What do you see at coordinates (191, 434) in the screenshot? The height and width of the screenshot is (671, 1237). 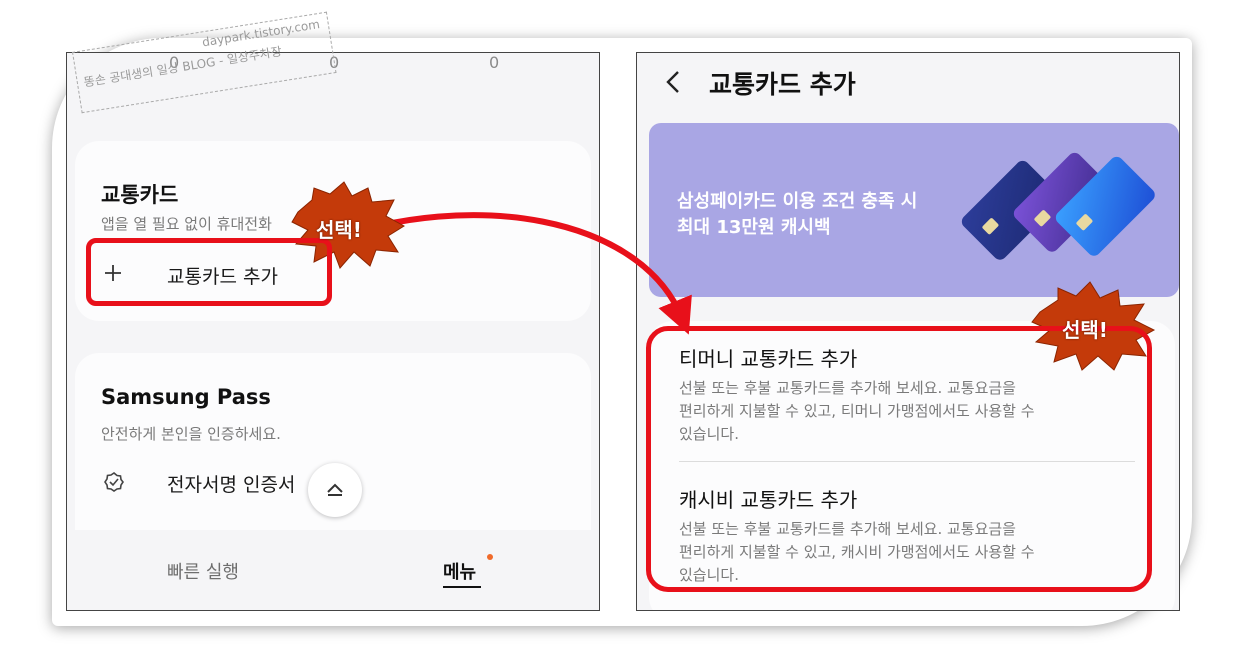 I see `samsung-pass-subtitle: 안전하게 본인을 인증하세요.` at bounding box center [191, 434].